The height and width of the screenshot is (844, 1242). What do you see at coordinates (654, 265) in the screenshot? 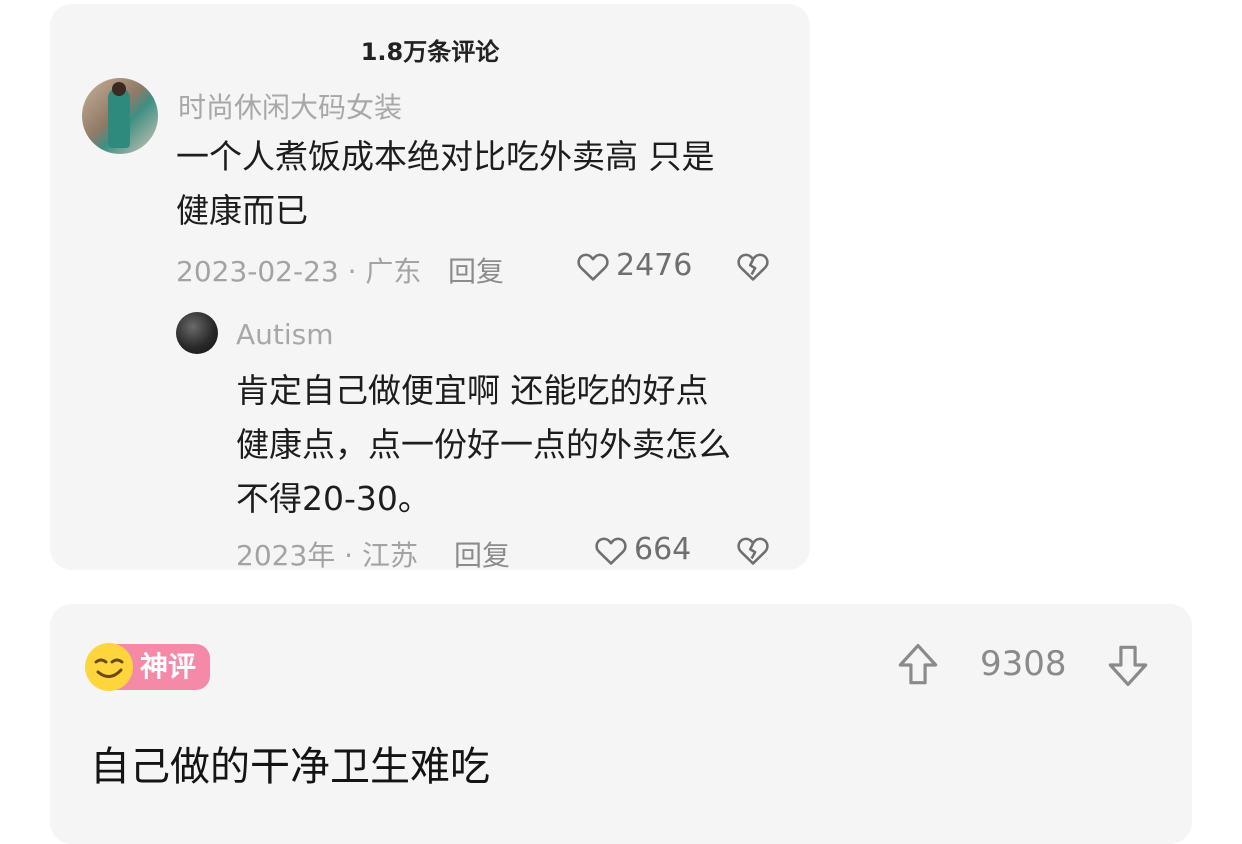
I see `like-count: 2476` at bounding box center [654, 265].